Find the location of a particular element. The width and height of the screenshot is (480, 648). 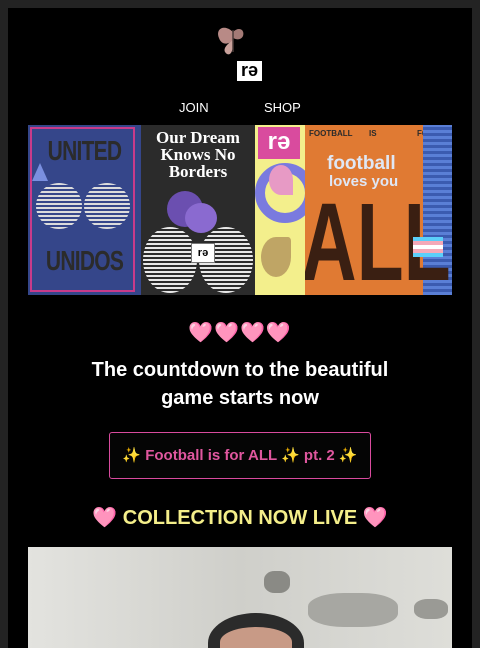

poster-dream-borders: Our Dream Knows No Borders rə is located at coordinates (198, 210).